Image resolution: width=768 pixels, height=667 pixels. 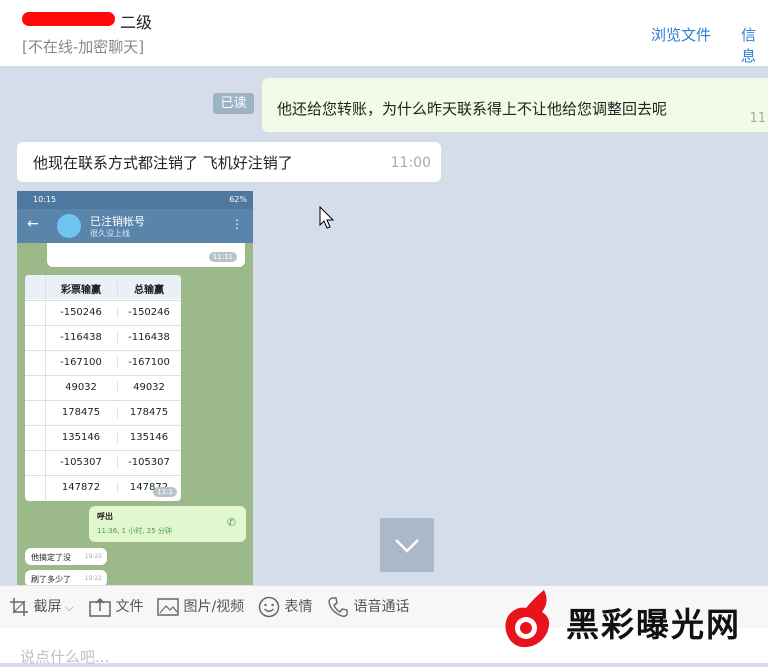 I want to click on screenshot-button: 截屏 ⌵, so click(x=41, y=606).